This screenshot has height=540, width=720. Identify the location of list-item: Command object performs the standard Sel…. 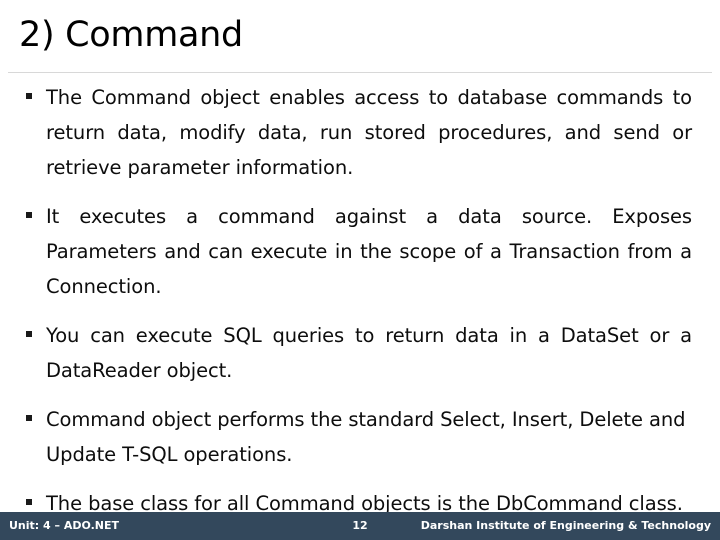
(360, 437).